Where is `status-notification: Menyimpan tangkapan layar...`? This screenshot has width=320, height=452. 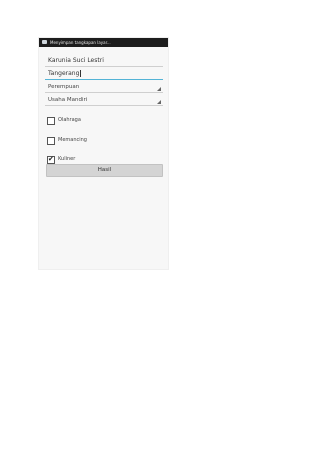
status-notification: Menyimpan tangkapan layar... is located at coordinates (80, 42).